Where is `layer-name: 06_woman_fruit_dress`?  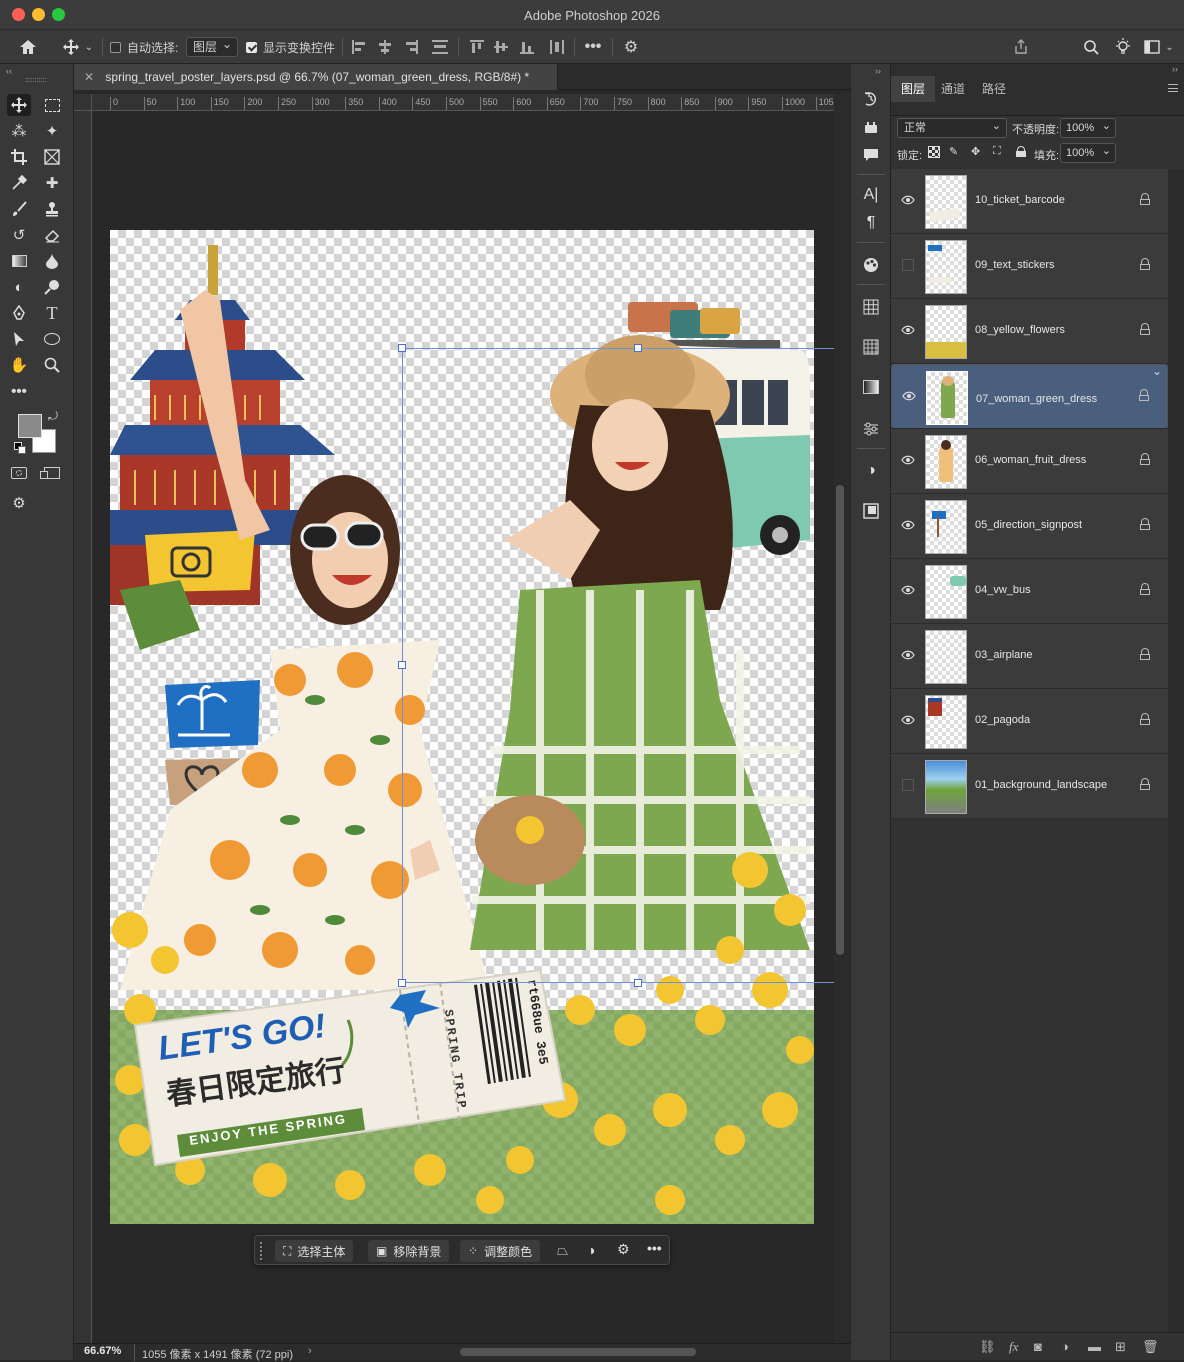
layer-name: 06_woman_fruit_dress is located at coordinates (1030, 460).